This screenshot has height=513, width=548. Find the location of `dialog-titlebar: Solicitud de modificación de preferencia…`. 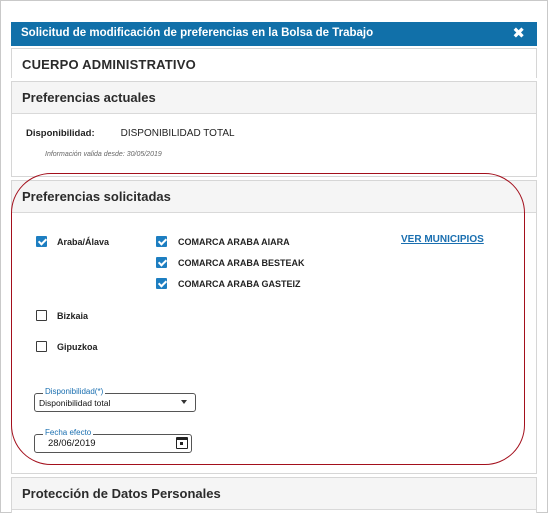

dialog-titlebar: Solicitud de modificación de preferencia… is located at coordinates (274, 34).